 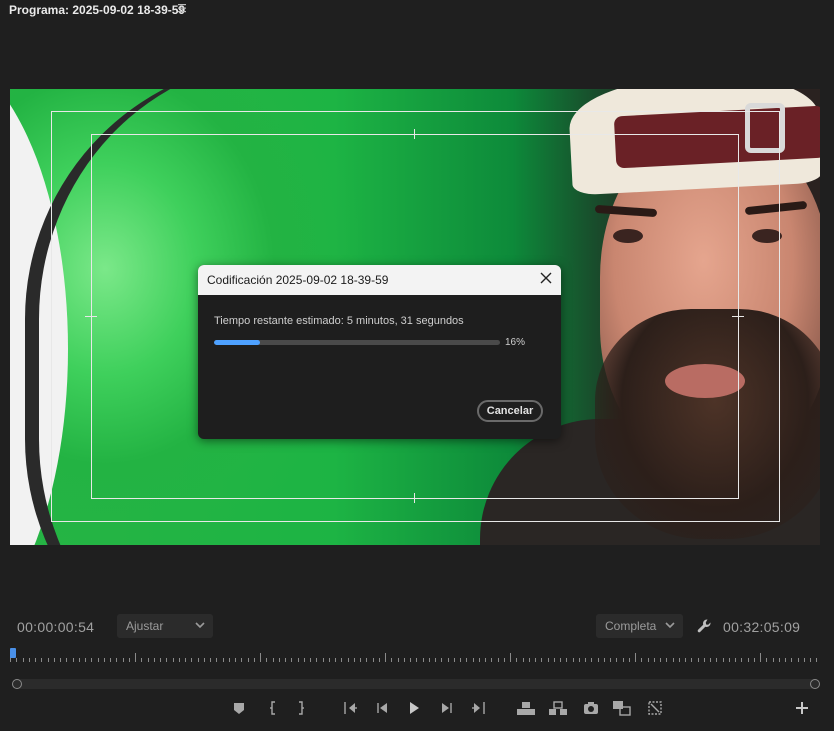 What do you see at coordinates (379, 280) in the screenshot?
I see `dialog-titlebar: Codificación 2025-09-02 18-39-59` at bounding box center [379, 280].